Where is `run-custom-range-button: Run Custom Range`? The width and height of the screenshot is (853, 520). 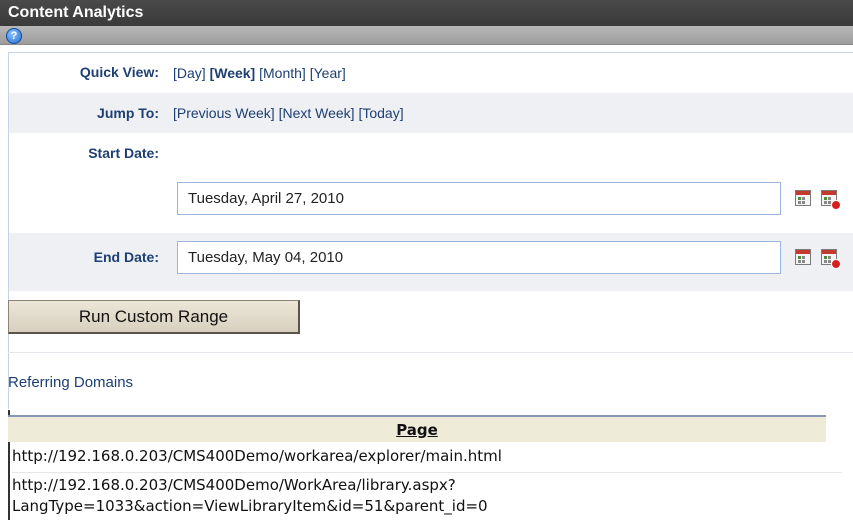 run-custom-range-button: Run Custom Range is located at coordinates (154, 317).